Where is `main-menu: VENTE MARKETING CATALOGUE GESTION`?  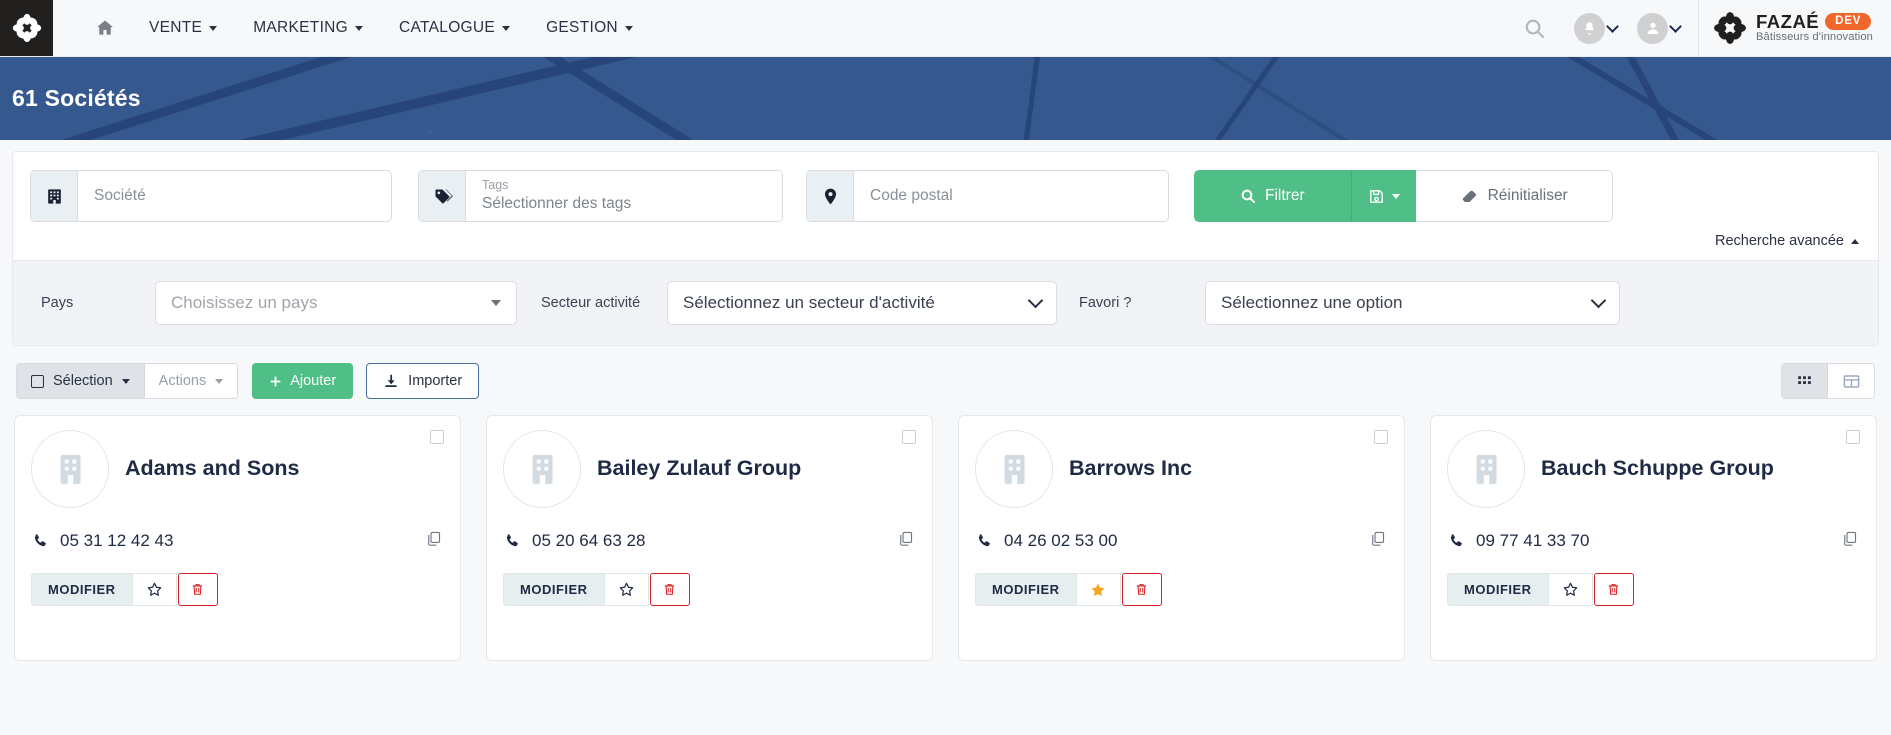 main-menu: VENTE MARKETING CATALOGUE GESTION is located at coordinates (352, 28).